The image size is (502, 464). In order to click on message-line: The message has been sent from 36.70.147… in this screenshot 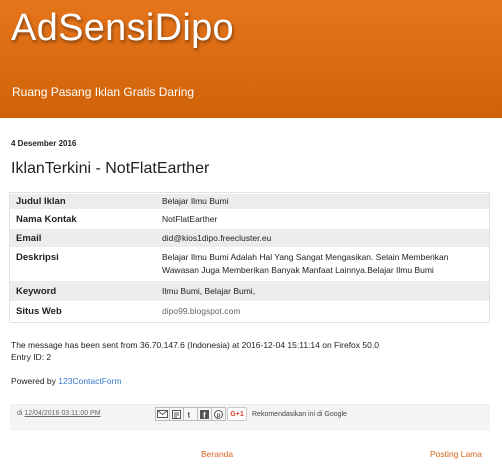, I will do `click(195, 345)`.